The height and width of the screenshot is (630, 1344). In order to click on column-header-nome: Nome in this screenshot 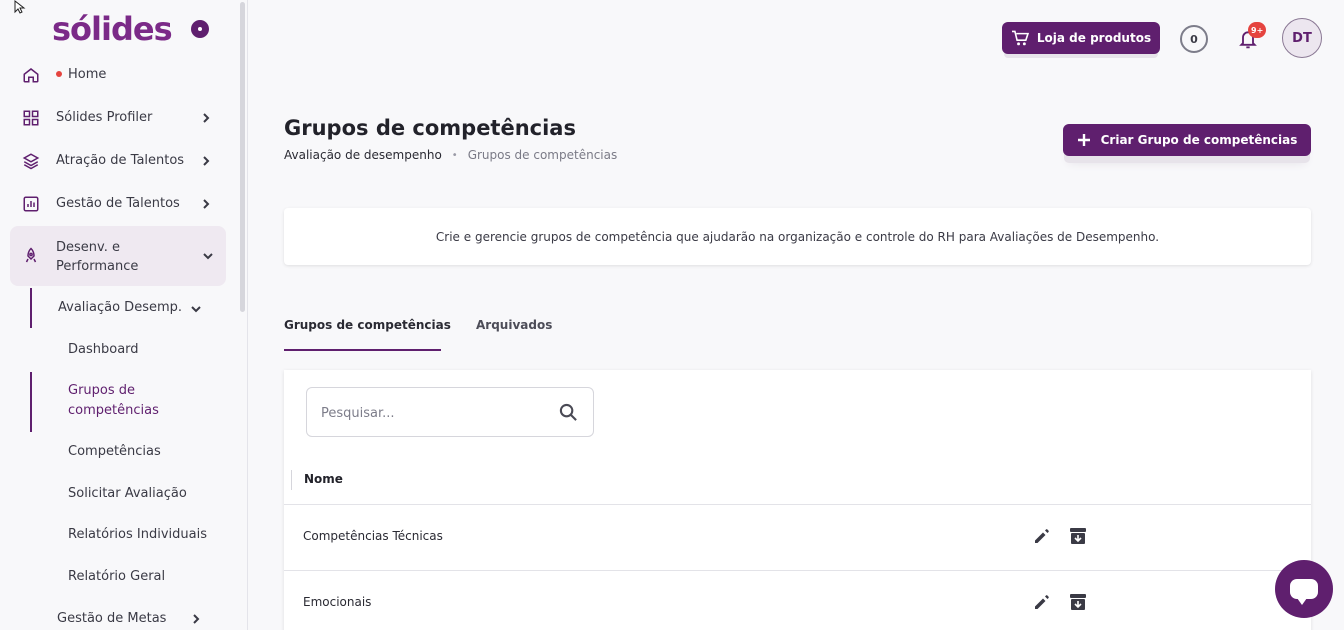, I will do `click(323, 479)`.